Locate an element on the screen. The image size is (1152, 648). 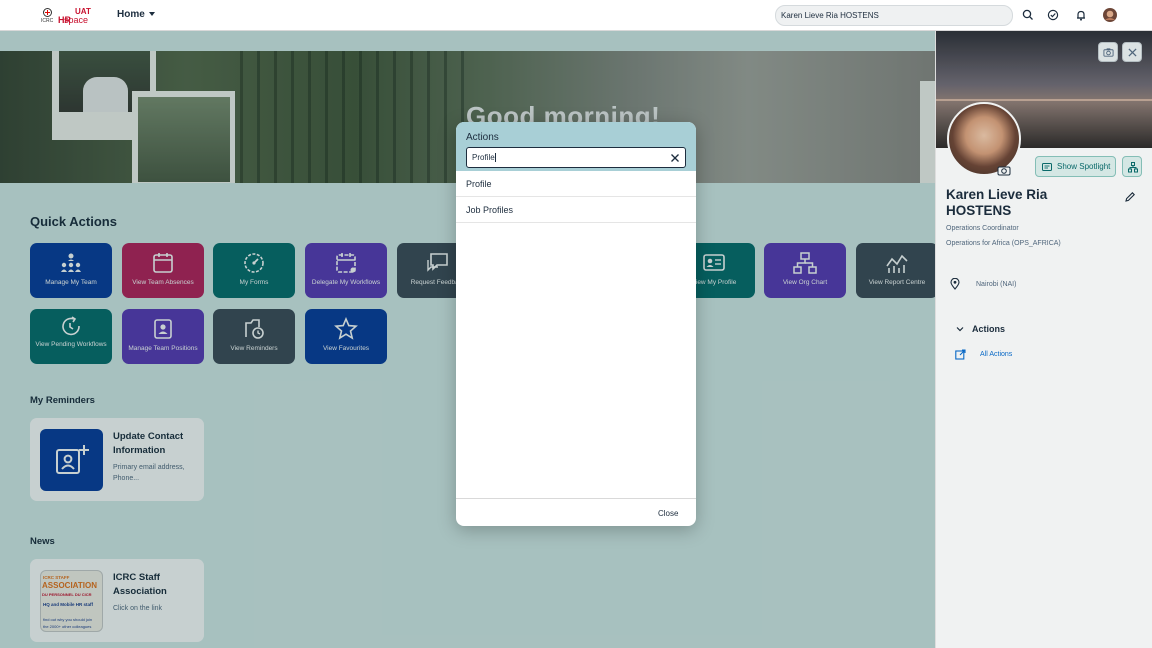
dialog-close-button: Close is located at coordinates (668, 513).